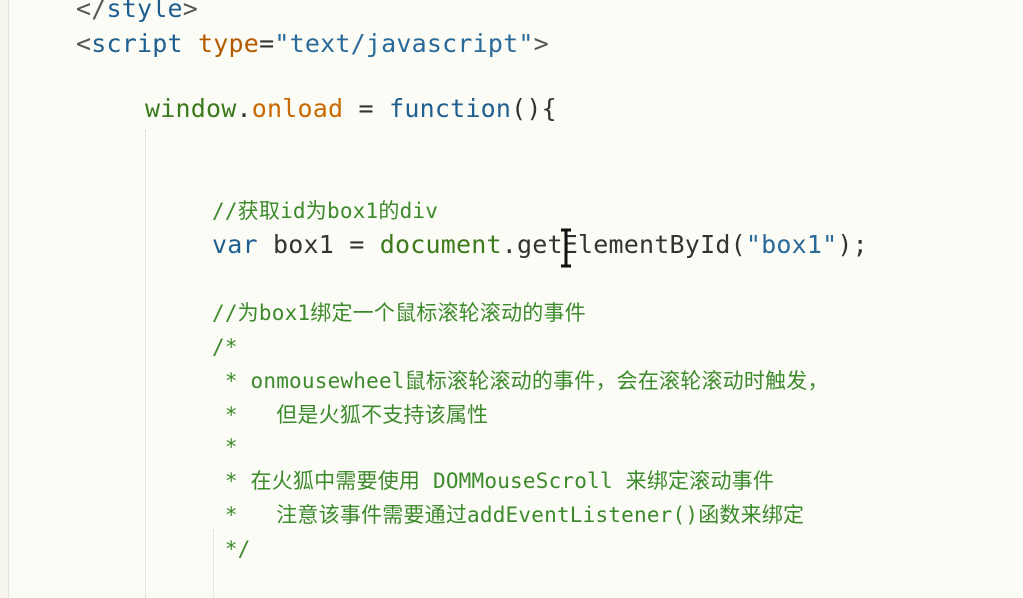 The width and height of the screenshot is (1023, 598). I want to click on code-token: </, so click(91, 11).